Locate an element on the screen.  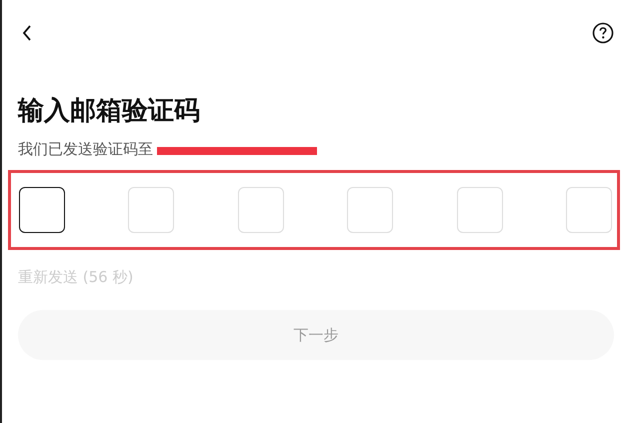
subtitle: 我们已发送验证码至 is located at coordinates (85, 149).